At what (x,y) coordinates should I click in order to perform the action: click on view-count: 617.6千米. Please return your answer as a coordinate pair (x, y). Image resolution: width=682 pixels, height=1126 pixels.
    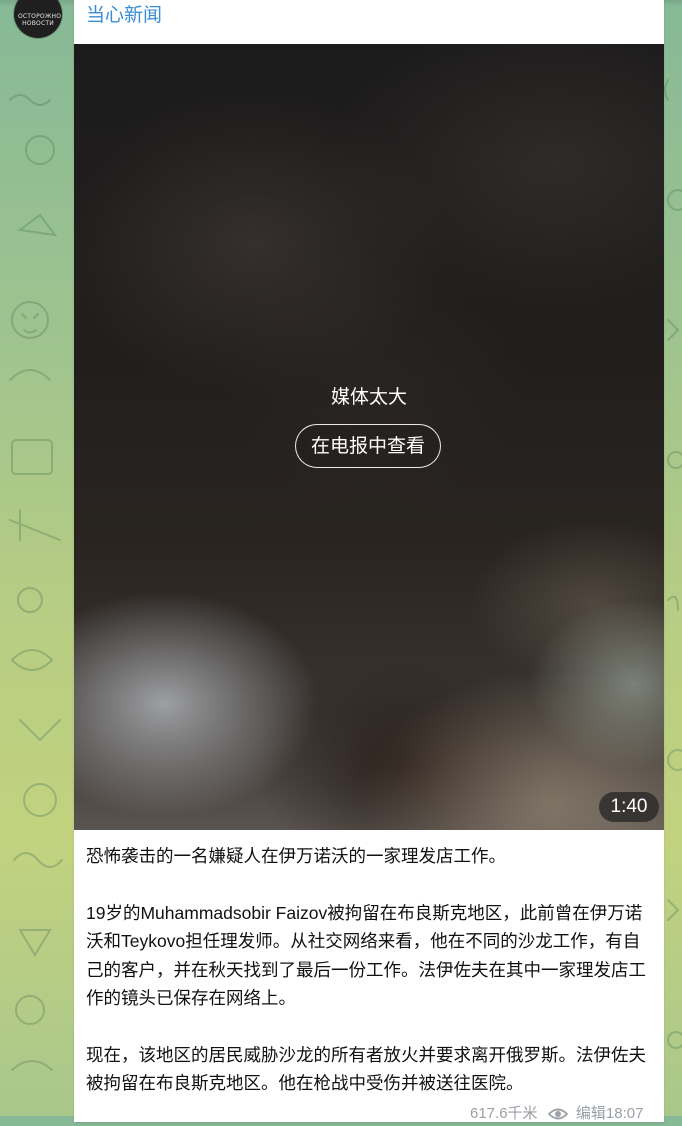
    Looking at the image, I should click on (504, 1113).